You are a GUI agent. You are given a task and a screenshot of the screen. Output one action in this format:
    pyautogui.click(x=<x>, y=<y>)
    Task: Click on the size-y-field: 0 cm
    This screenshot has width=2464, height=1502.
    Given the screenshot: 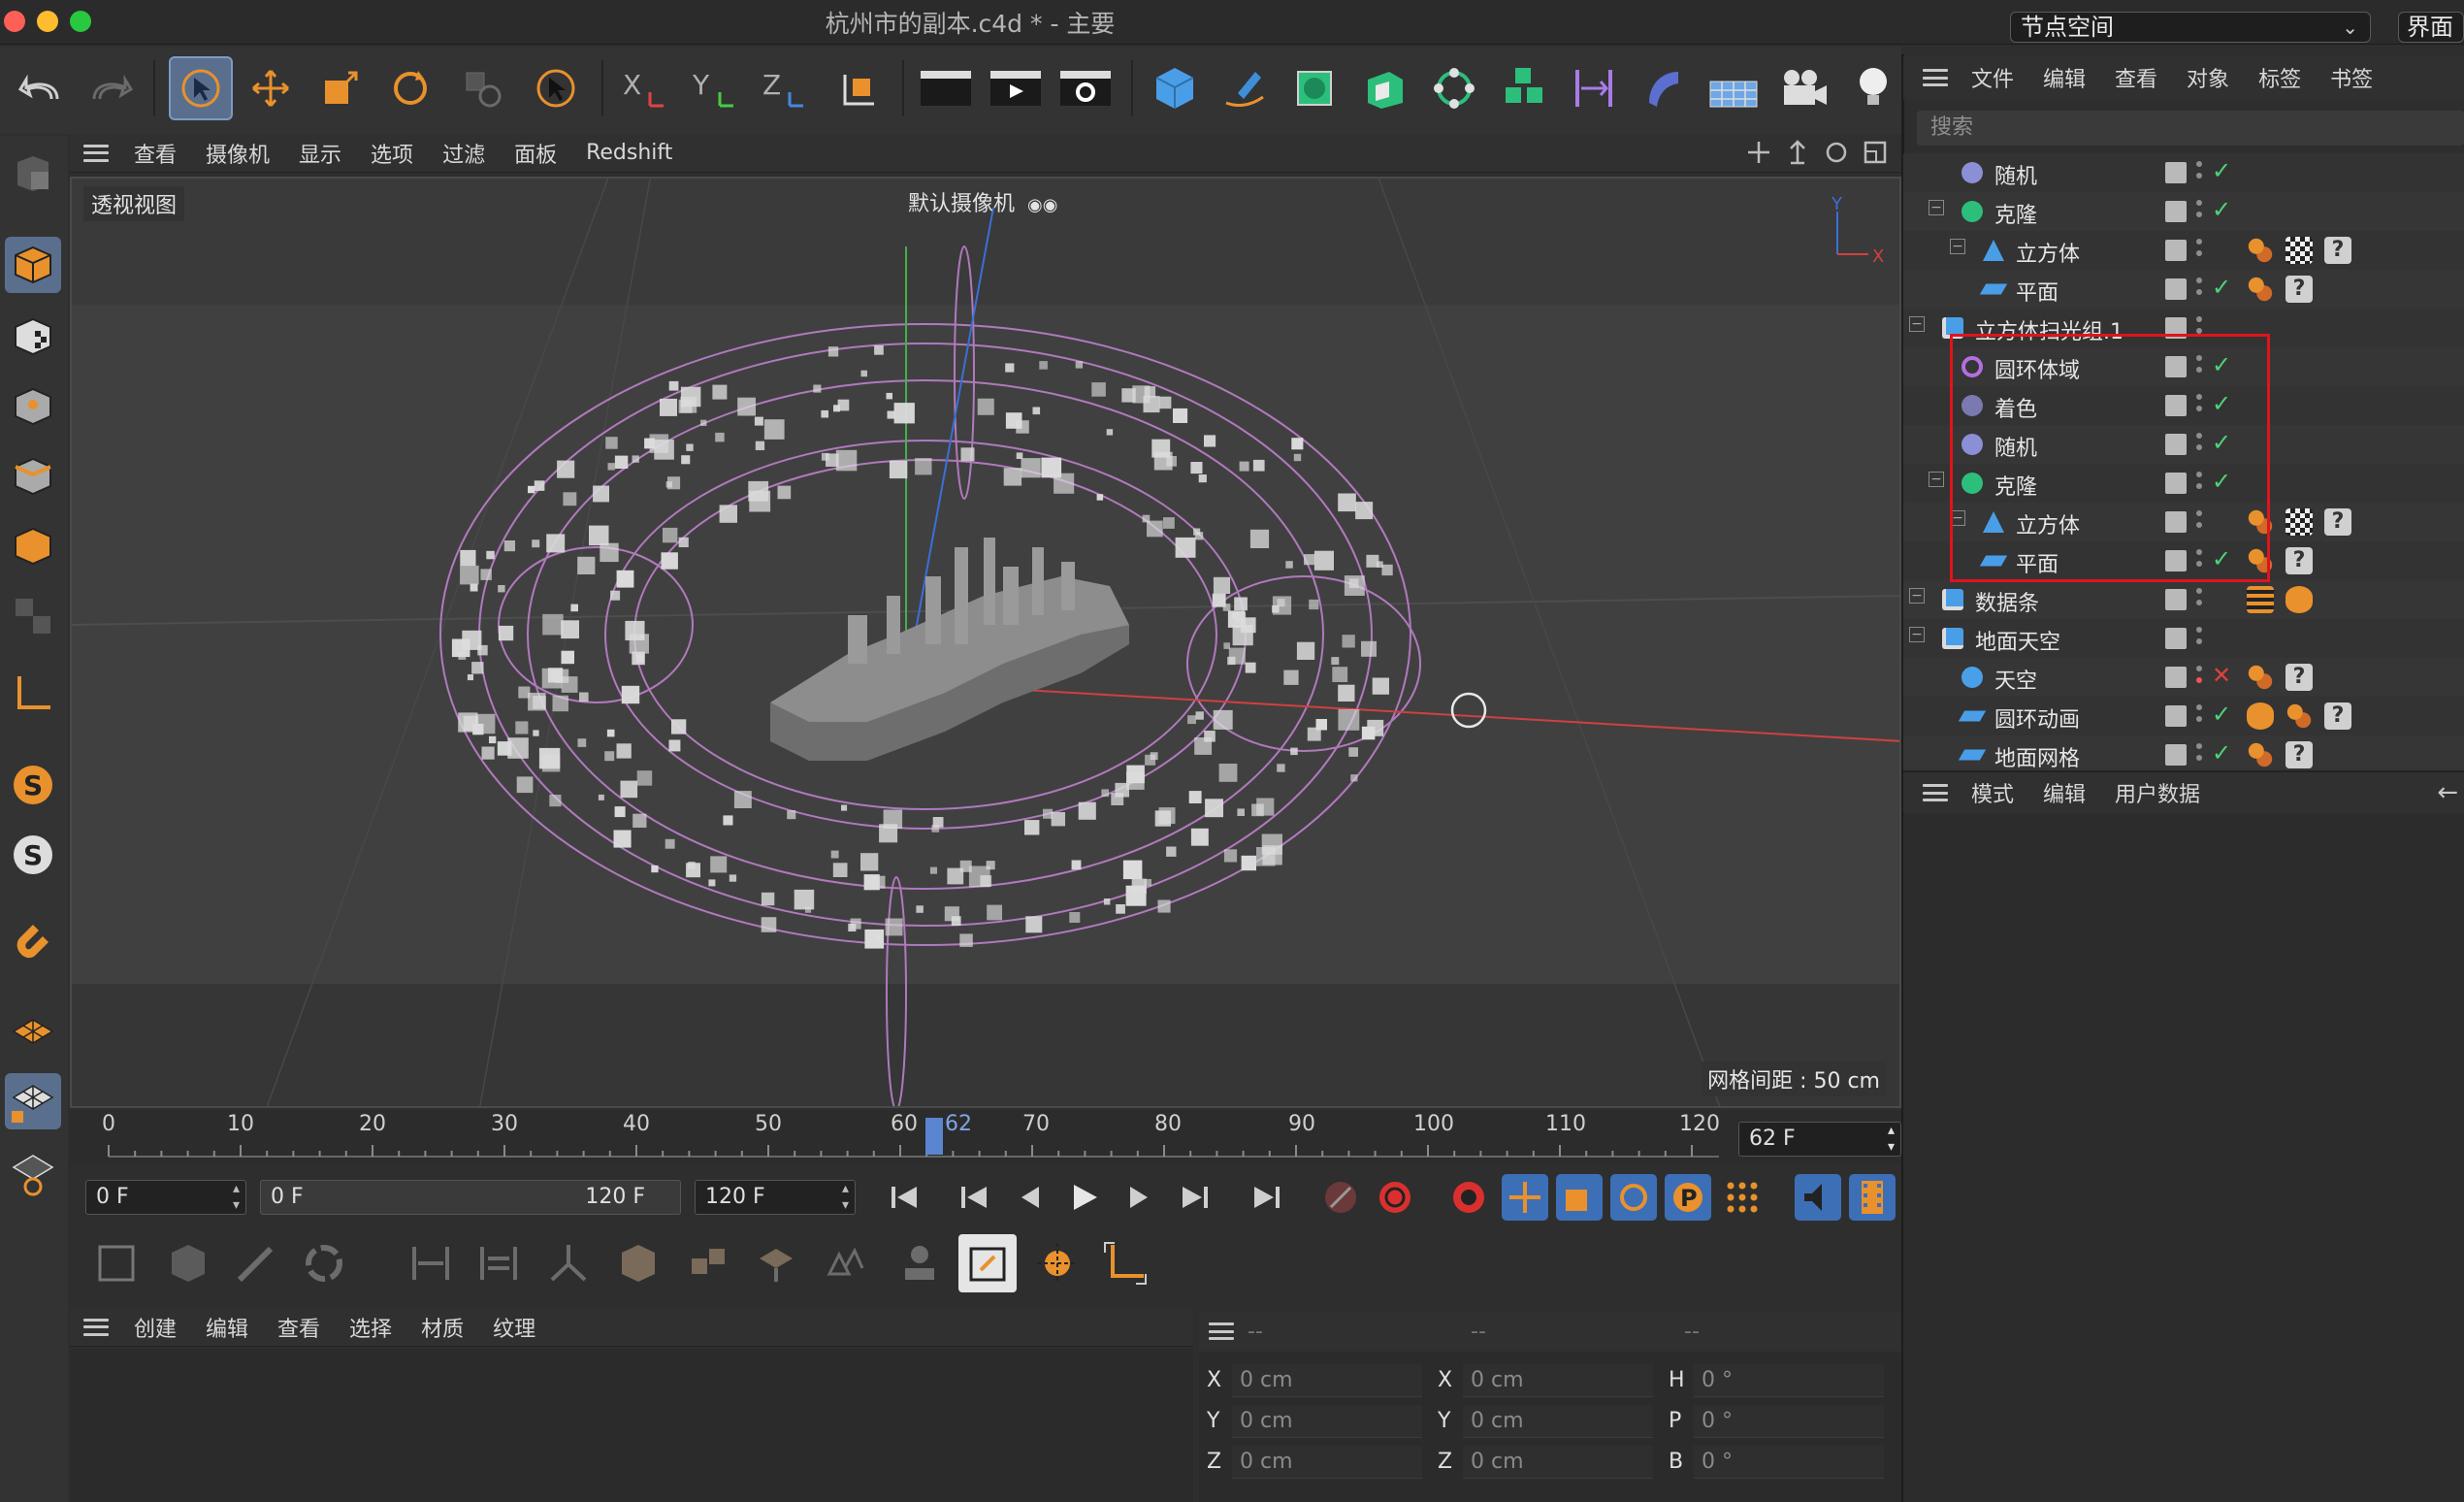 What is the action you would take?
    pyautogui.click(x=1558, y=1421)
    